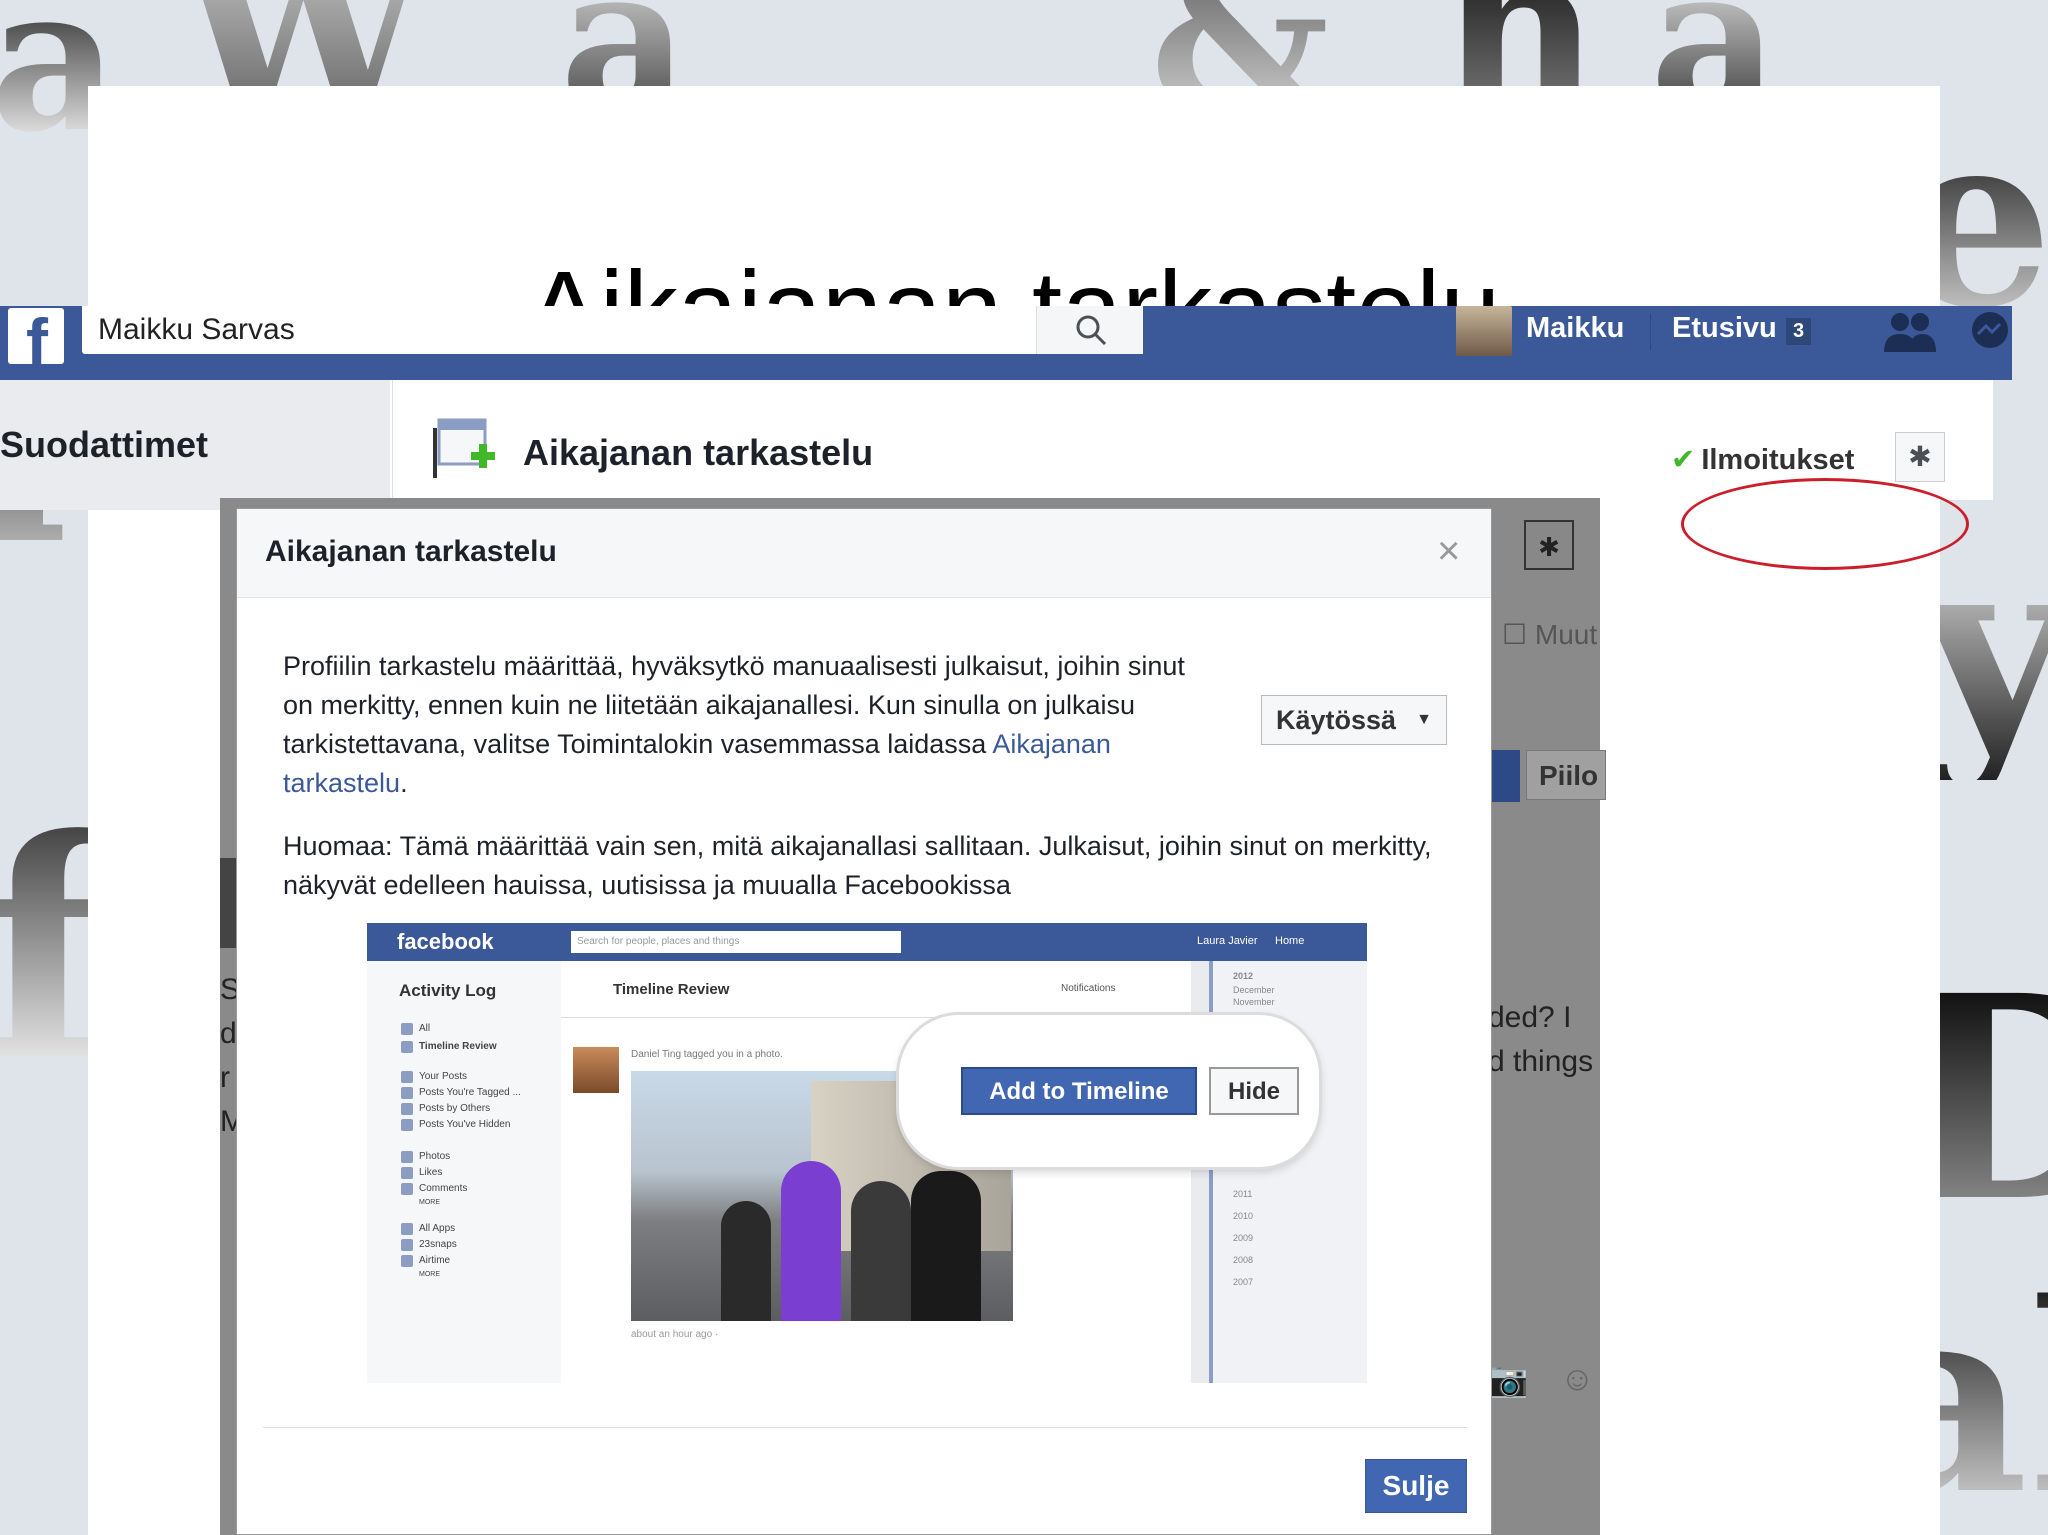 This screenshot has height=1535, width=2048. What do you see at coordinates (425, 1157) in the screenshot?
I see `list-item: Photos` at bounding box center [425, 1157].